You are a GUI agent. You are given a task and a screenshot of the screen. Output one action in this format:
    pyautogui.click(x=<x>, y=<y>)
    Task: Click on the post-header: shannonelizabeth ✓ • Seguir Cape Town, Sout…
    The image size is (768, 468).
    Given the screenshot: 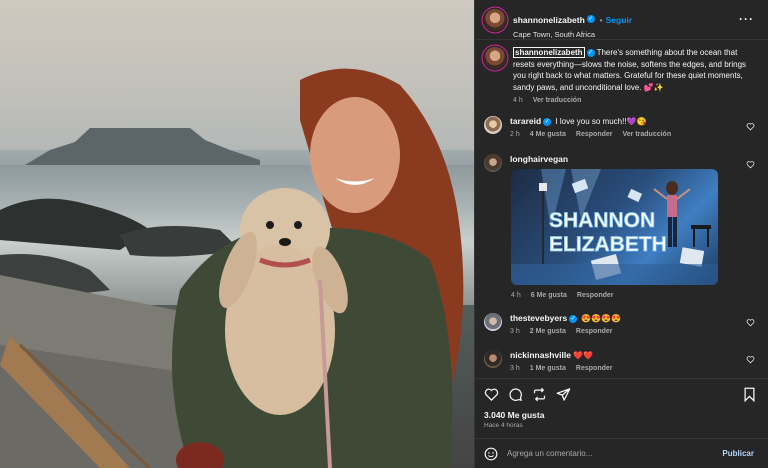 What is the action you would take?
    pyautogui.click(x=558, y=24)
    